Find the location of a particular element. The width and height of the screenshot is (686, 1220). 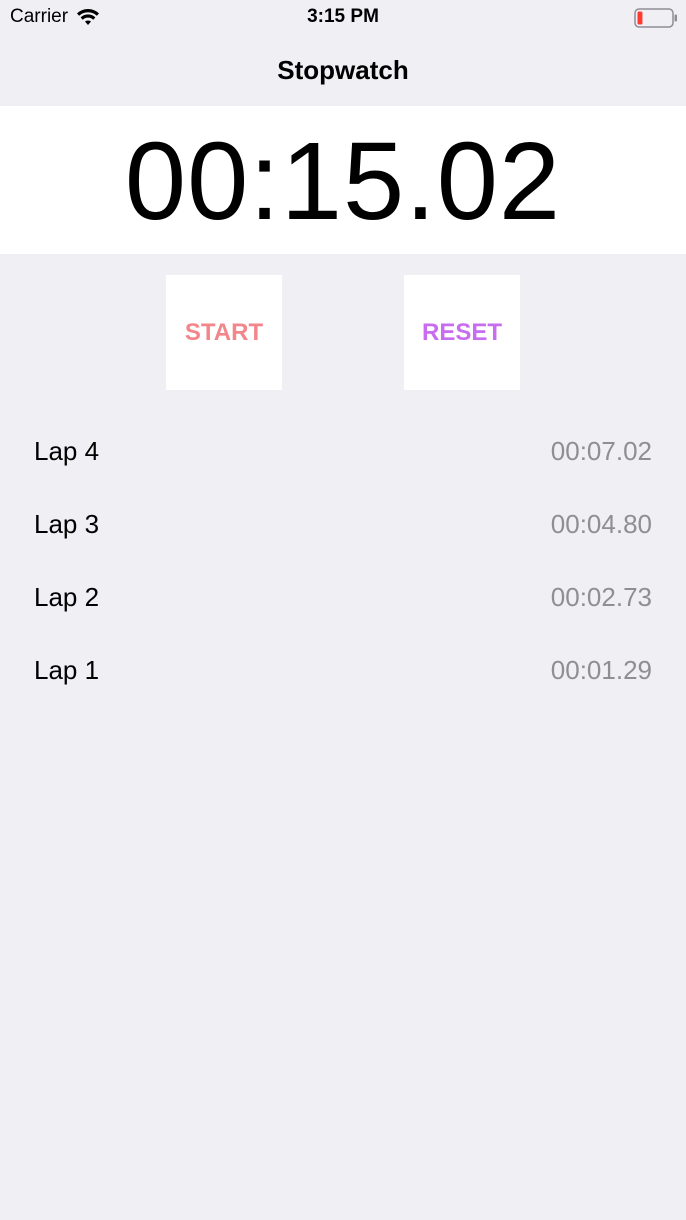

lap-label: Lap 4 is located at coordinates (67, 451).